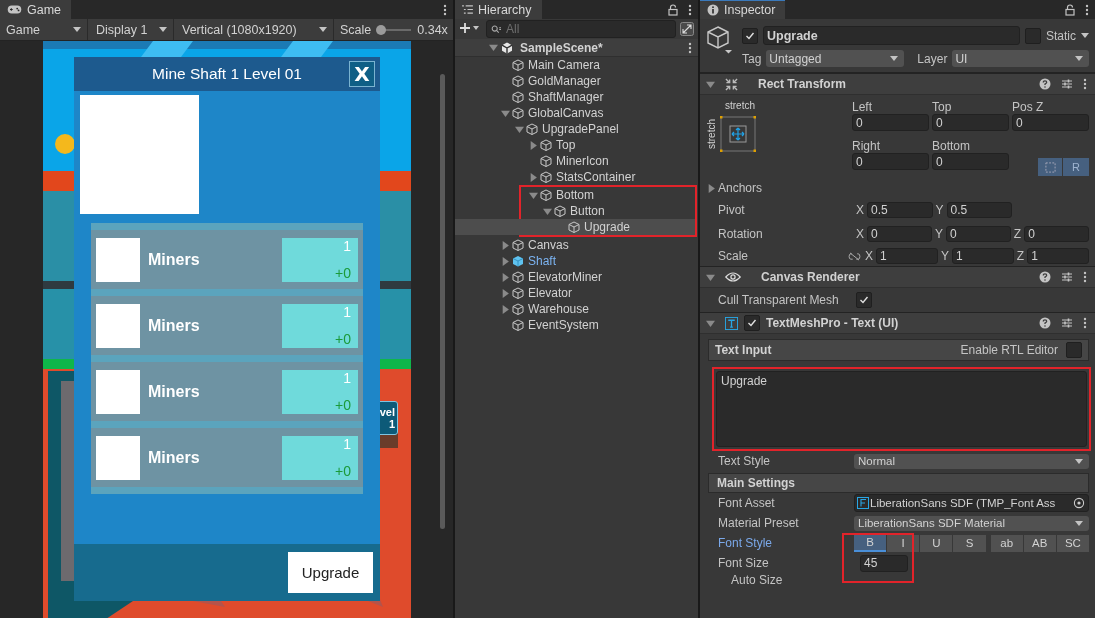  Describe the element at coordinates (752, 323) in the screenshot. I see `enabled-checkbox` at that location.